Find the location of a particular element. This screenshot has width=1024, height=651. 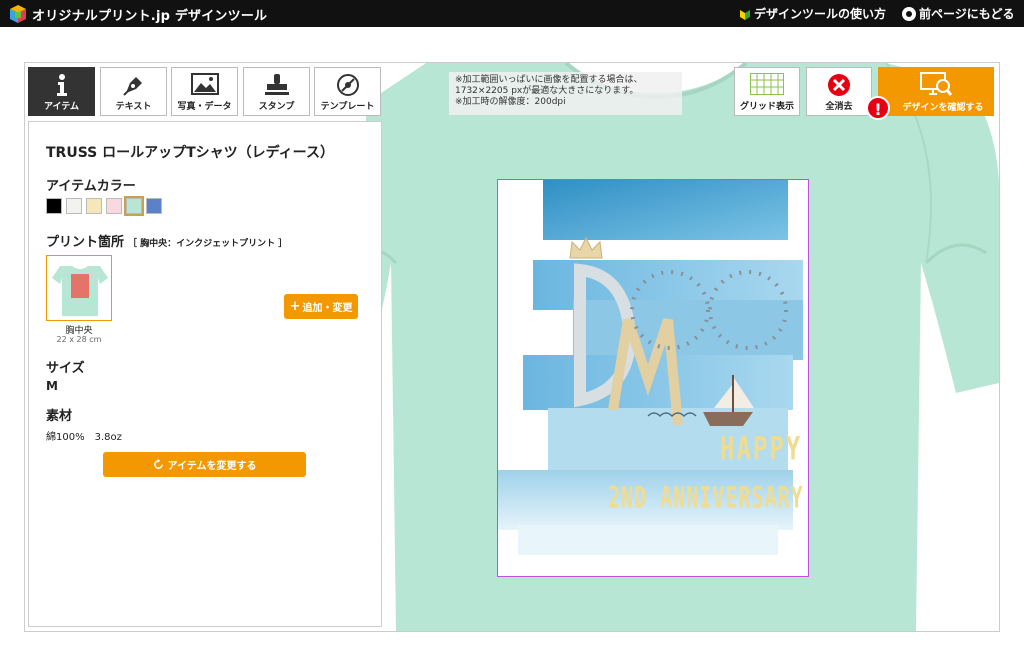

back-icon is located at coordinates (909, 13).